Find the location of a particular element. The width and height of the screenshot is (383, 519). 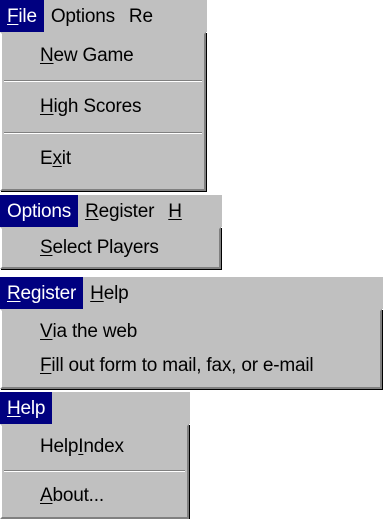

help-section-menubar: Help is located at coordinates (95, 408).